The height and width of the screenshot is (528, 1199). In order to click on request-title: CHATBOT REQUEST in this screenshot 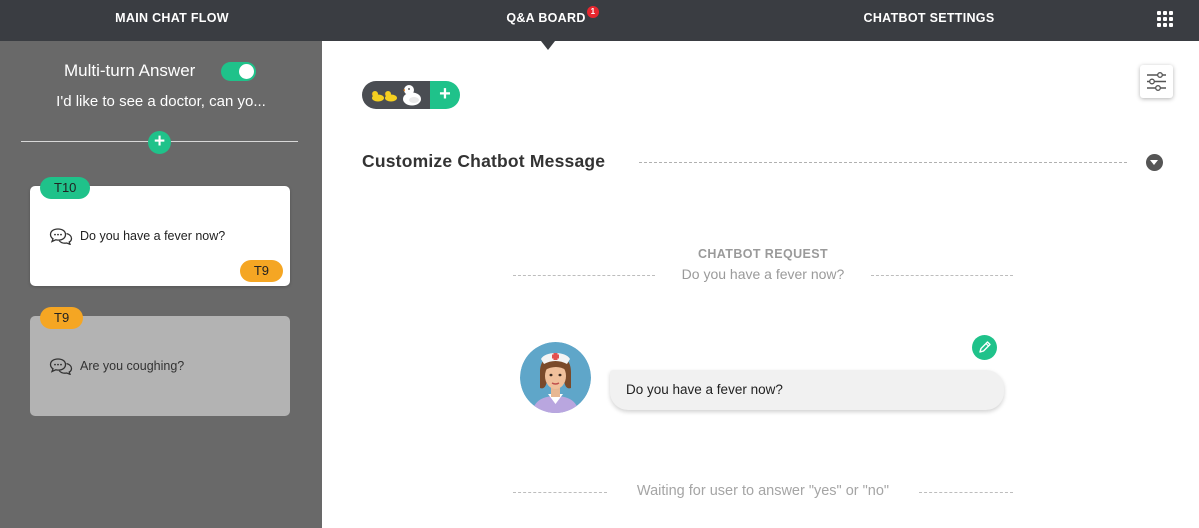, I will do `click(763, 254)`.